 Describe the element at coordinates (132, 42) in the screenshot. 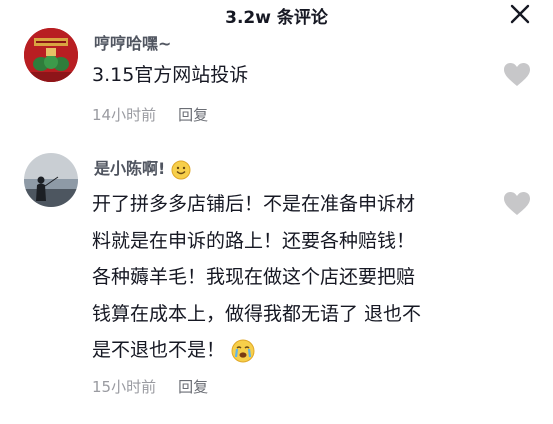

I see `username: 哼哼哈嘿~` at that location.